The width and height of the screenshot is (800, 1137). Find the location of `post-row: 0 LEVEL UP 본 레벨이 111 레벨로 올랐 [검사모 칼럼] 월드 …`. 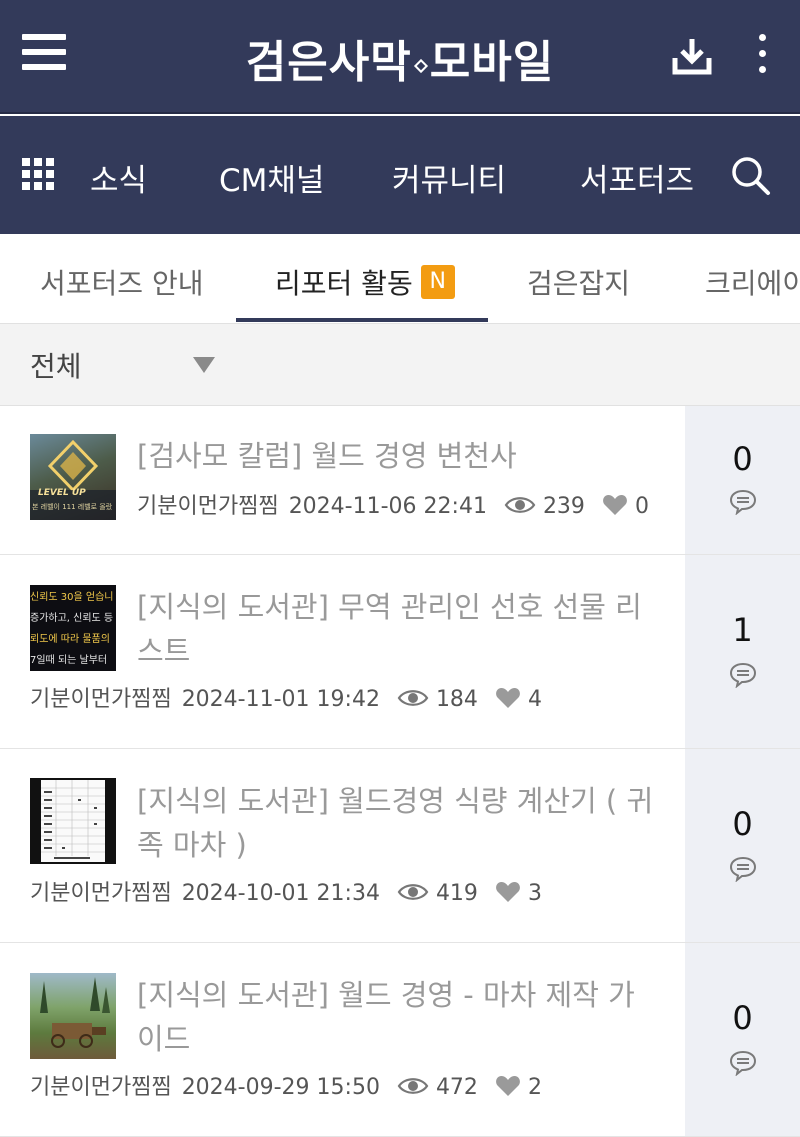

post-row: 0 LEVEL UP 본 레벨이 111 레벨로 올랐 [검사모 칼럼] 월드 … is located at coordinates (400, 480).